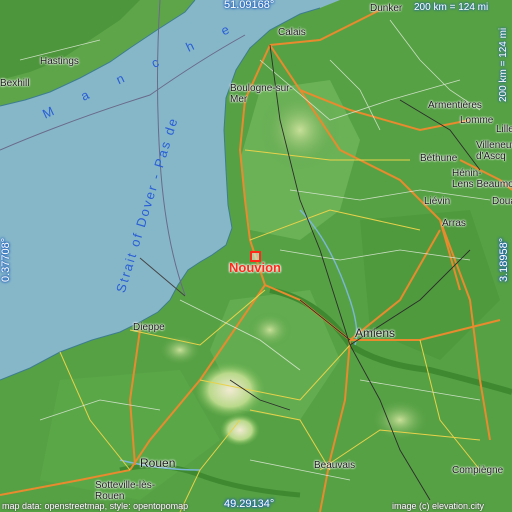  I want to click on city-bethune: Béthune, so click(439, 158).